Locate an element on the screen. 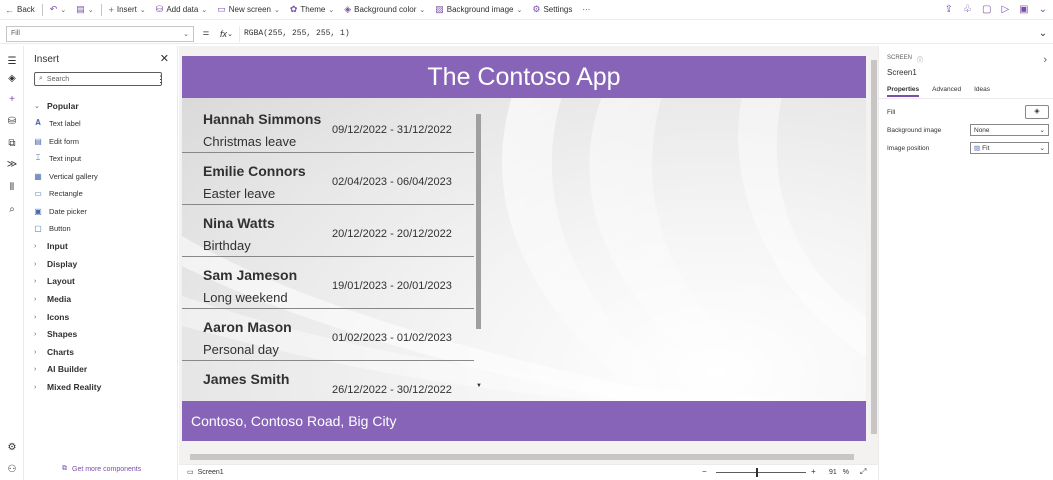 This screenshot has width=1053, height=480. category-label: Popular is located at coordinates (63, 106).